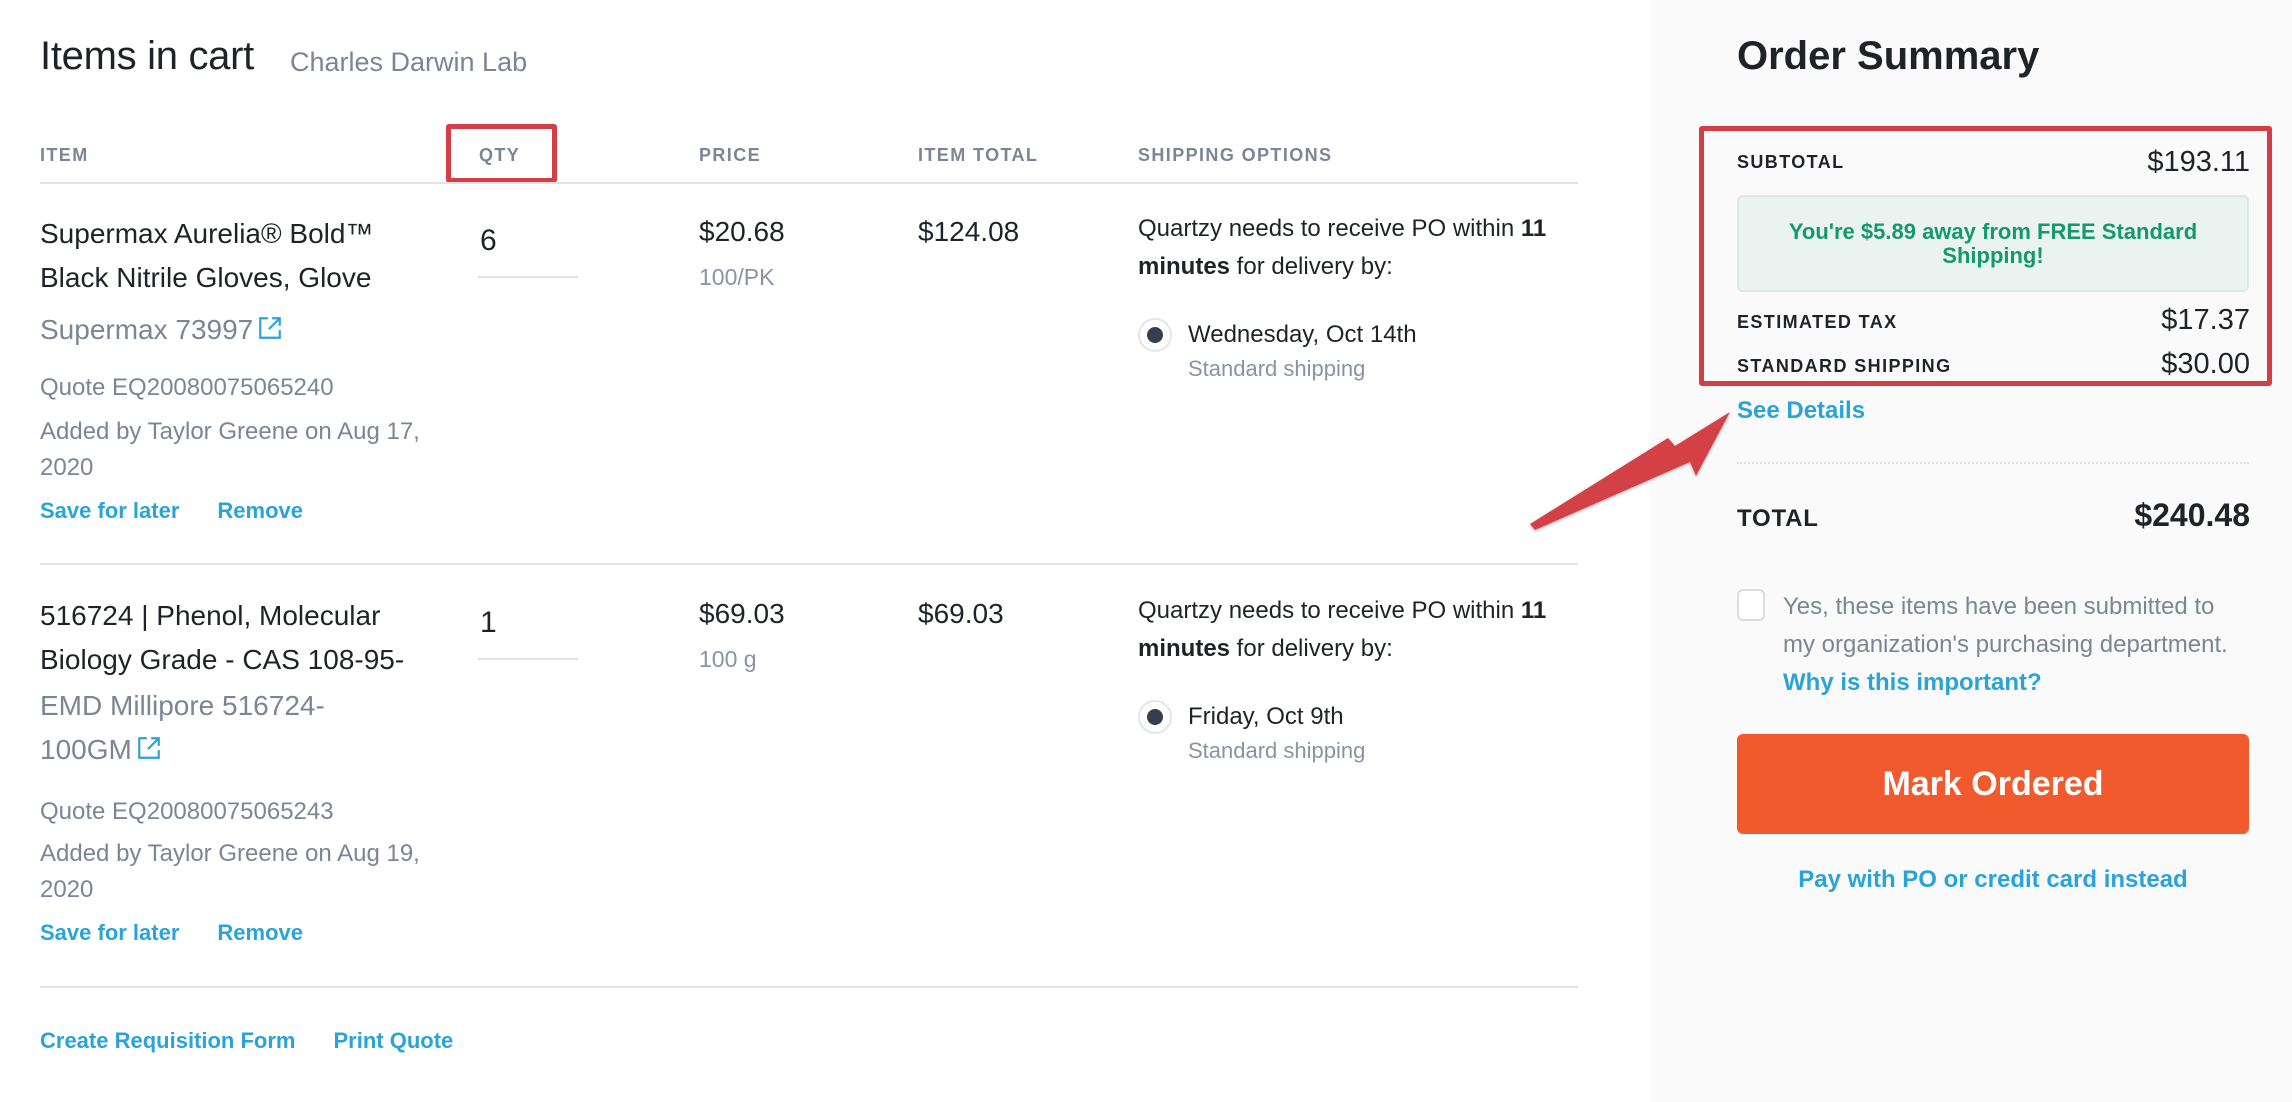  Describe the element at coordinates (182, 727) in the screenshot. I see `item-sku-text: EMD Millipore 516724-100GM` at that location.